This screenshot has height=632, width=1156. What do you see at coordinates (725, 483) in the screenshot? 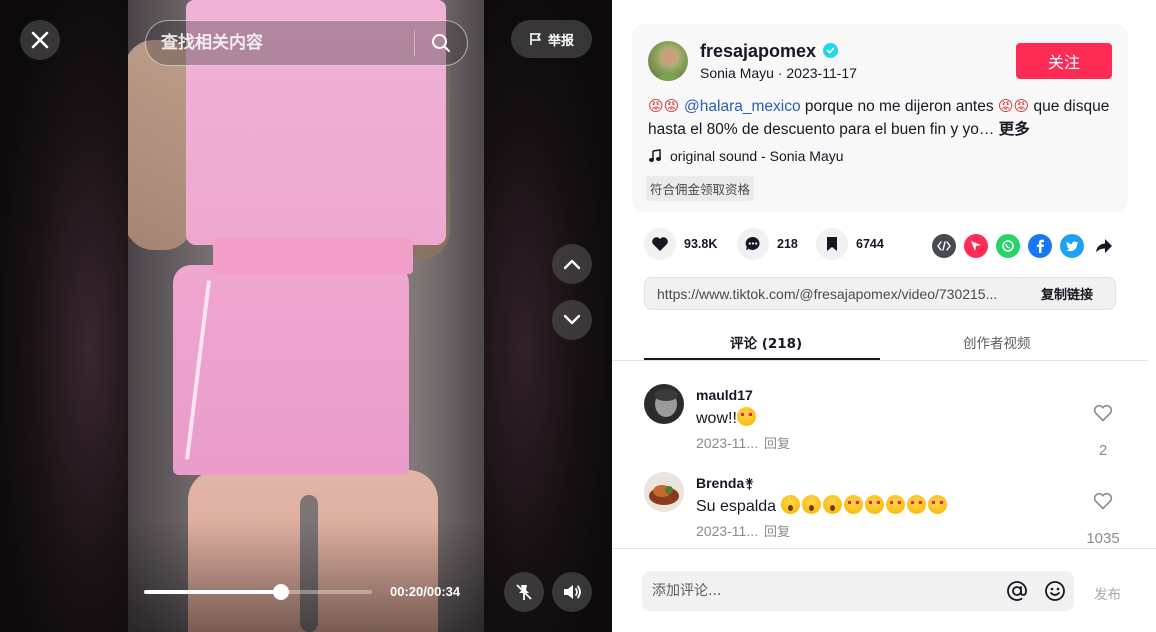
I see `commenter-username: Brenda⚵` at bounding box center [725, 483].